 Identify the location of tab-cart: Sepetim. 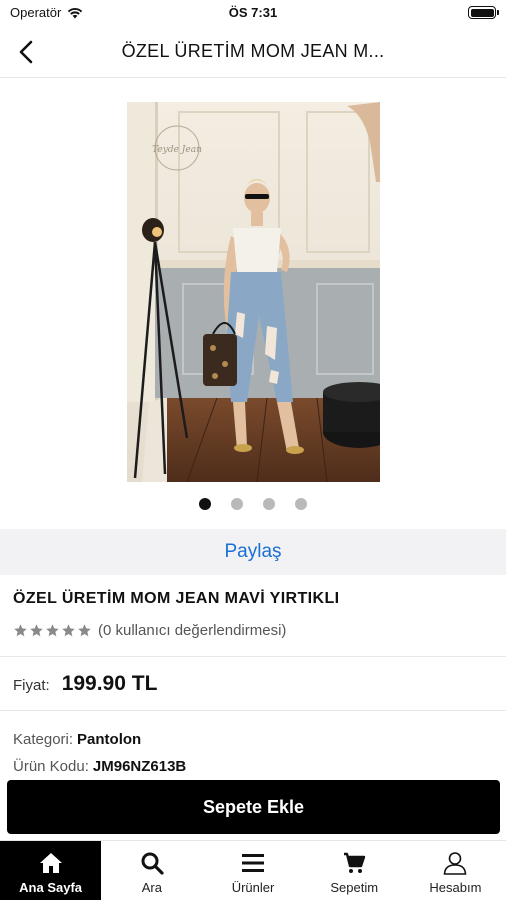
(354, 870).